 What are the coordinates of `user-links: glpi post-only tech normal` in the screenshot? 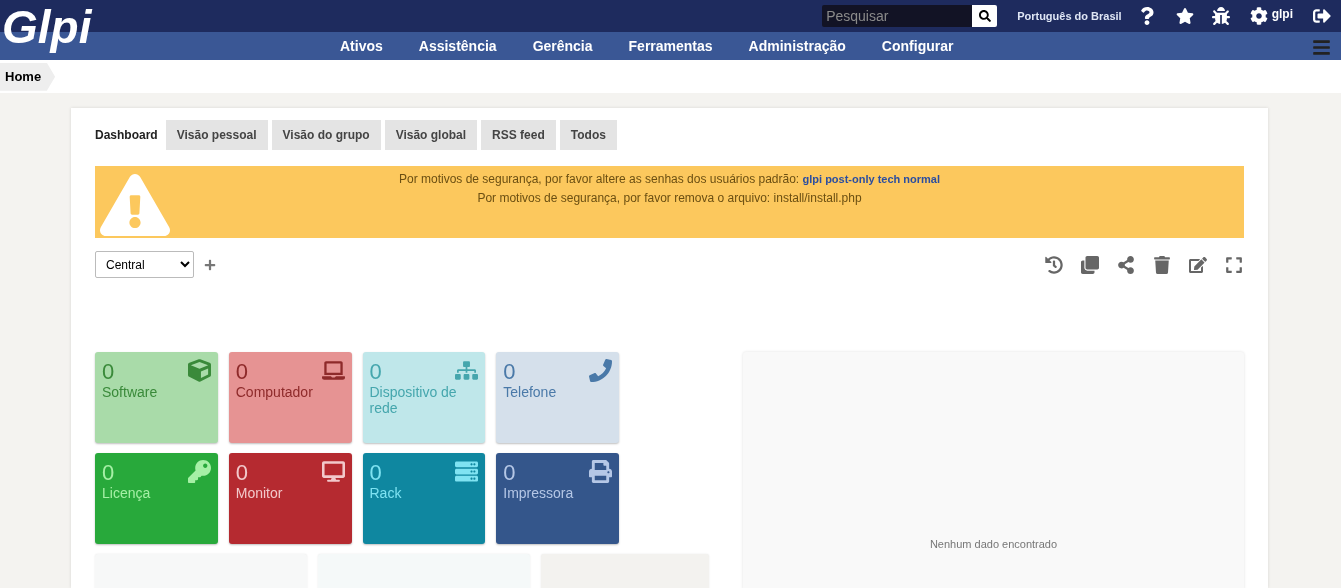 It's located at (871, 179).